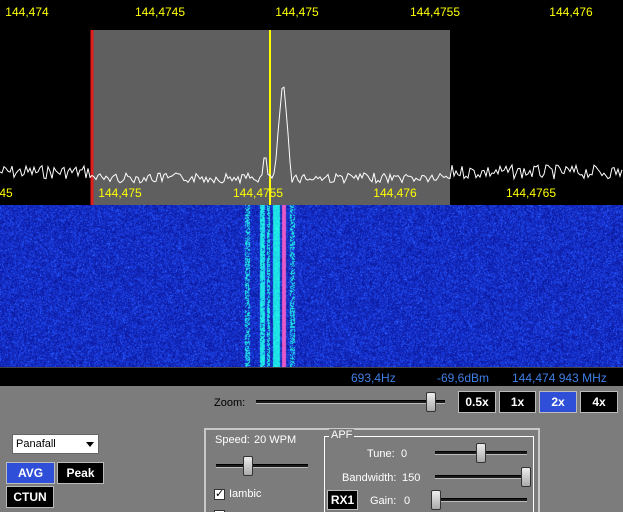 The image size is (623, 512). I want to click on bandwidth-label: Bandwidth:, so click(369, 478).